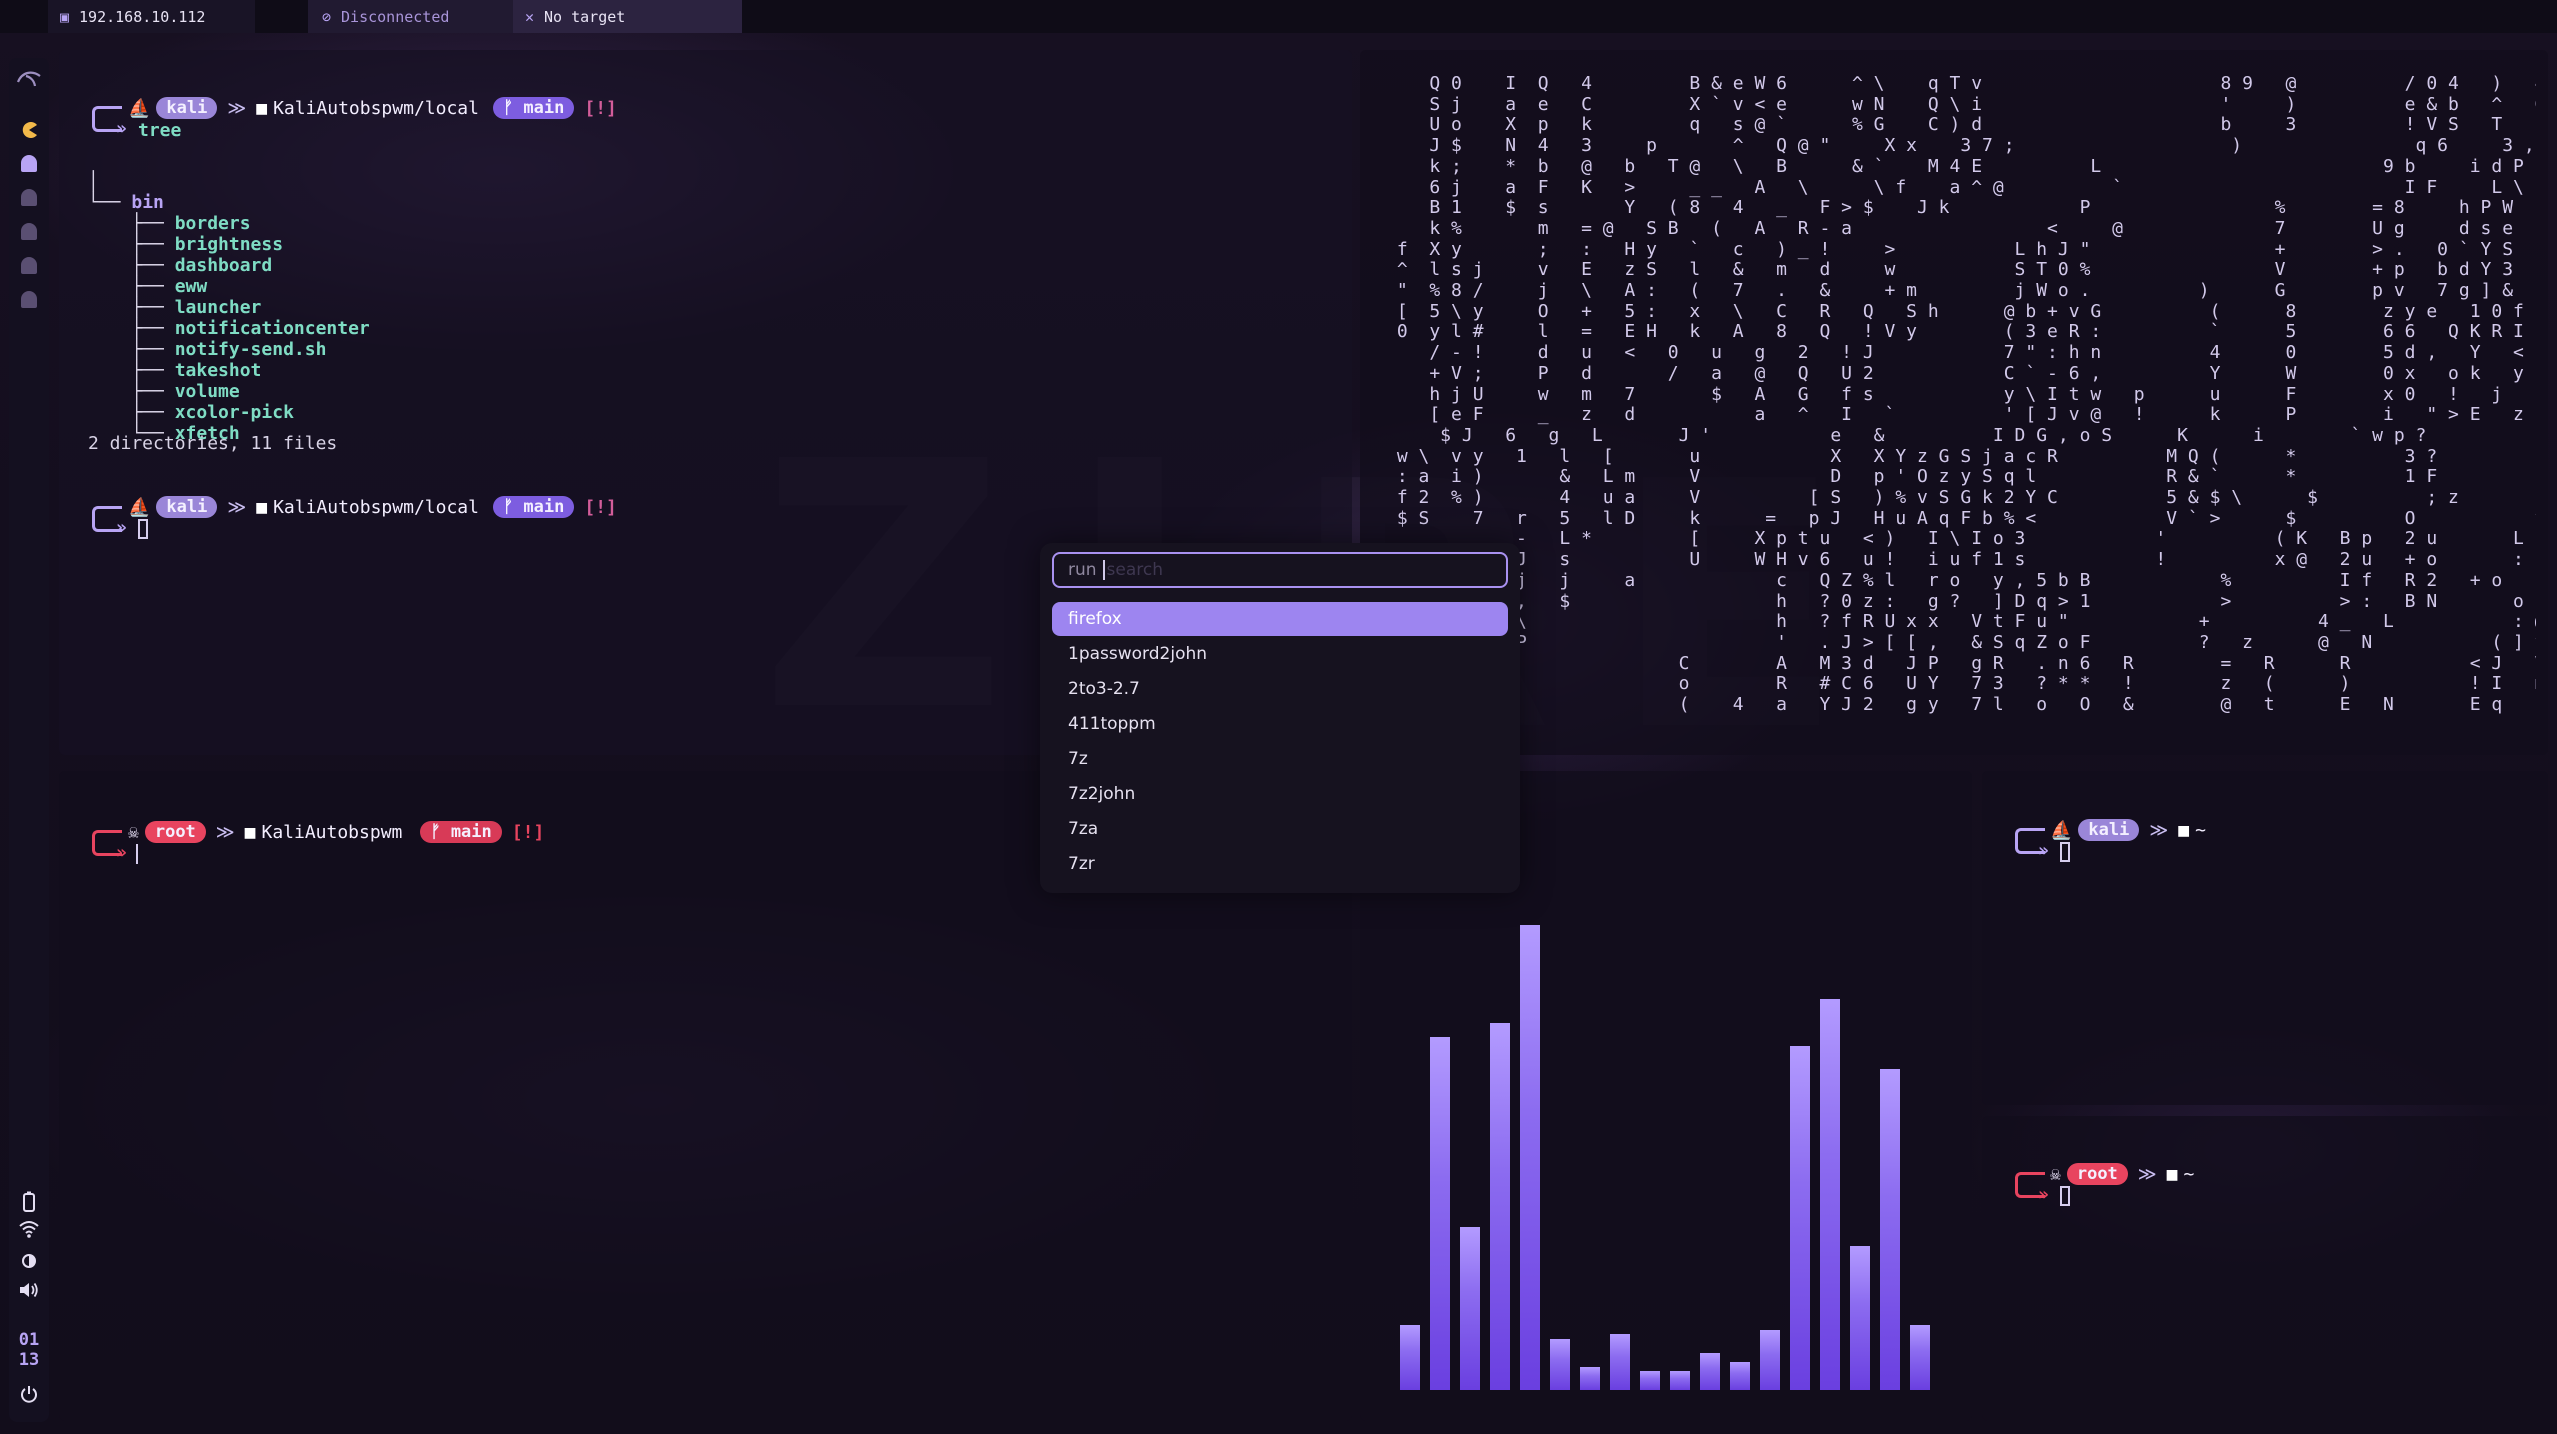 Image resolution: width=2557 pixels, height=1434 pixels. Describe the element at coordinates (1280, 864) in the screenshot. I see `launcher-option: 7zr` at that location.